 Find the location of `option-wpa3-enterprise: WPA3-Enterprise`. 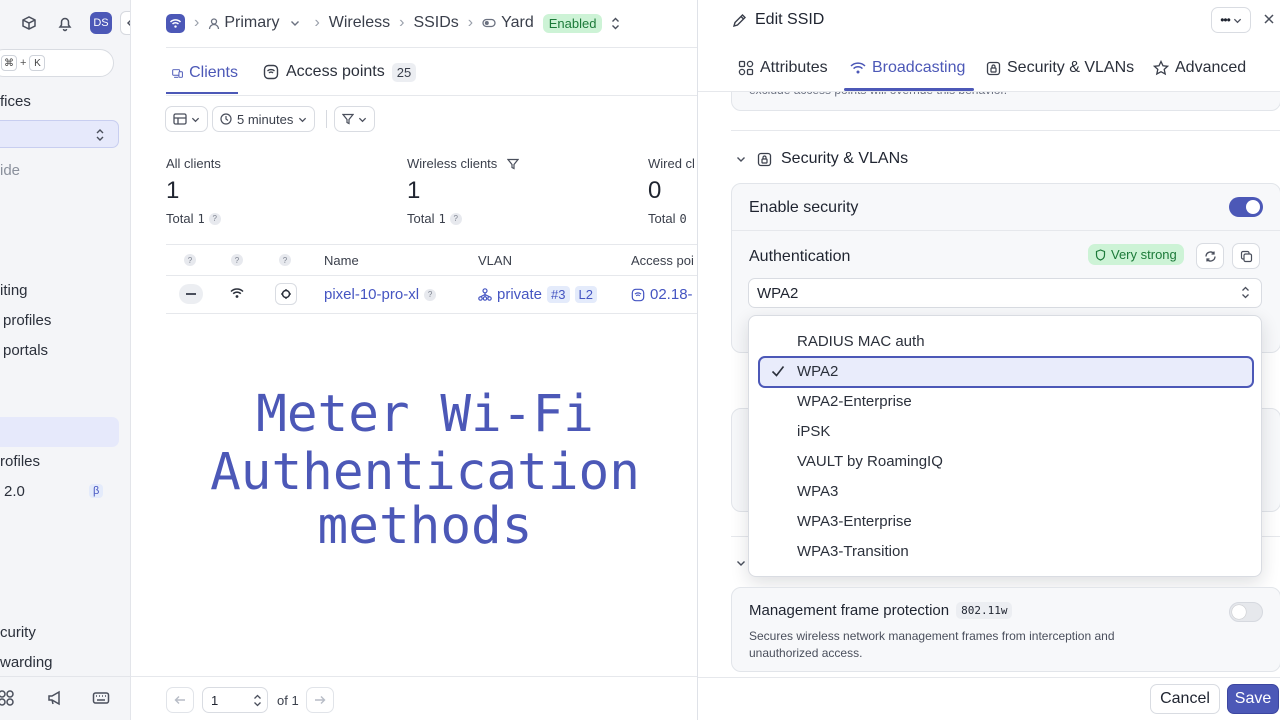

option-wpa3-enterprise: WPA3-Enterprise is located at coordinates (854, 521).